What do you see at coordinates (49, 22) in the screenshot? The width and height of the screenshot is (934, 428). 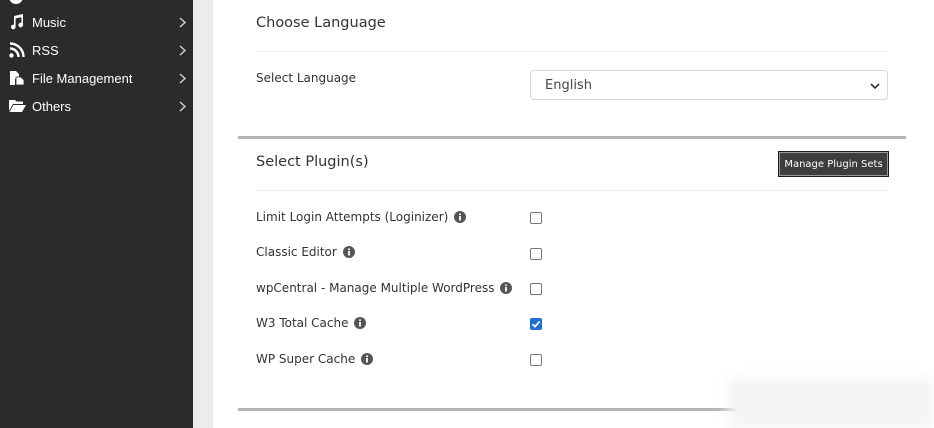 I see `sidebar-item-label: Music` at bounding box center [49, 22].